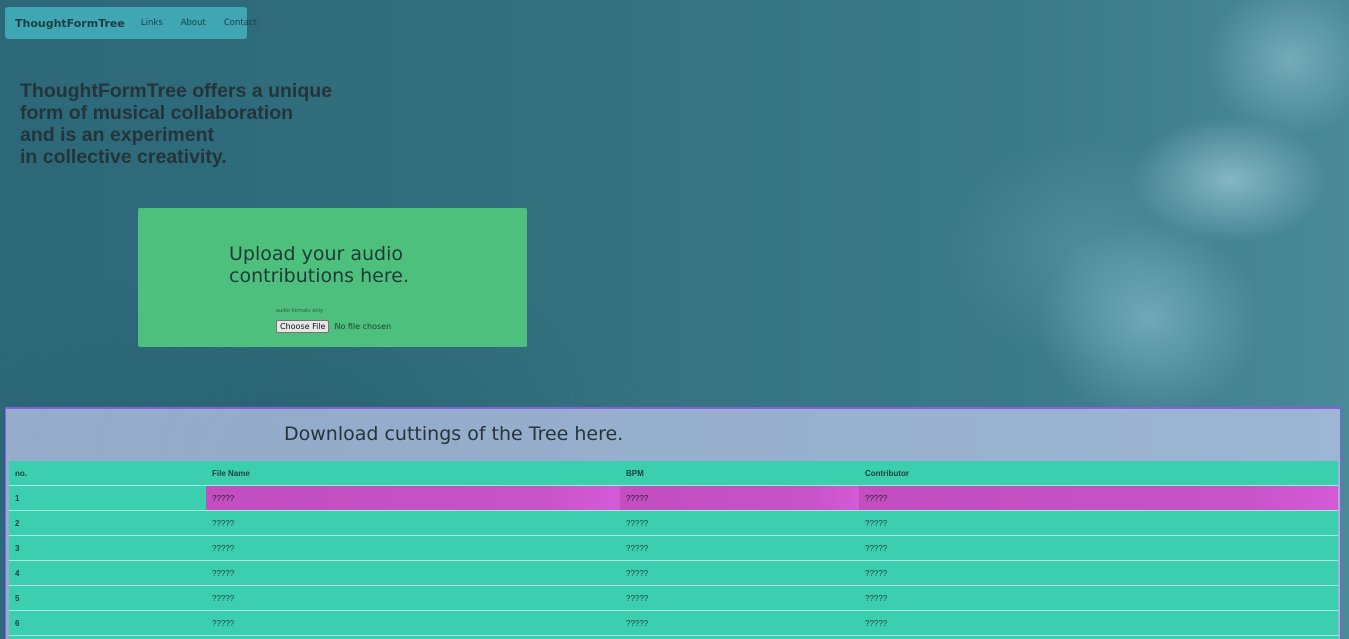 This screenshot has height=639, width=1349. What do you see at coordinates (107, 473) in the screenshot?
I see `column-header-no: no.` at bounding box center [107, 473].